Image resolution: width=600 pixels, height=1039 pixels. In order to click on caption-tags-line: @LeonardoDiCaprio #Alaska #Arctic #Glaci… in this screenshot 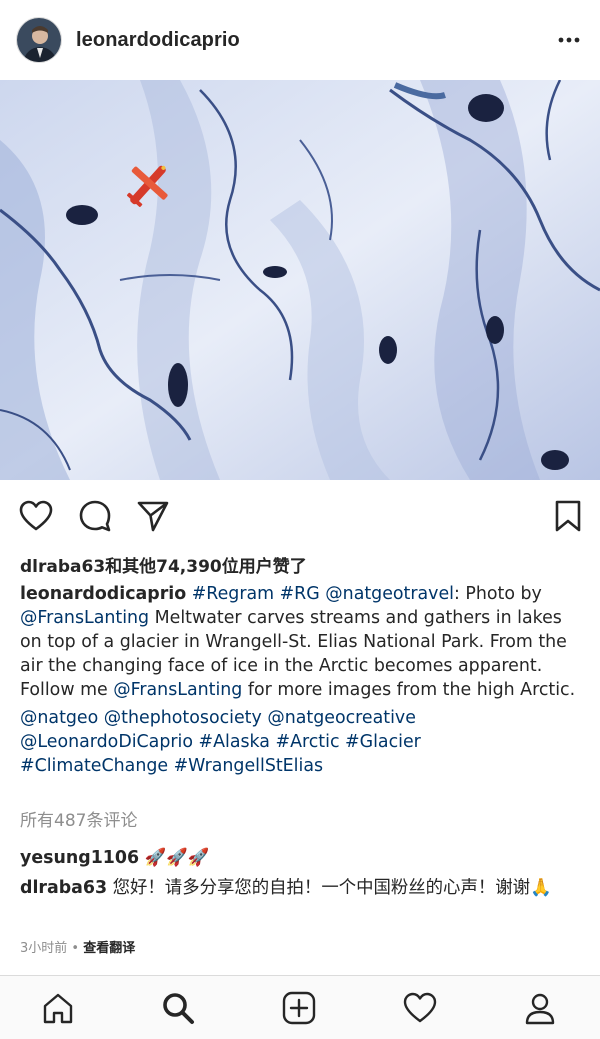, I will do `click(302, 742)`.